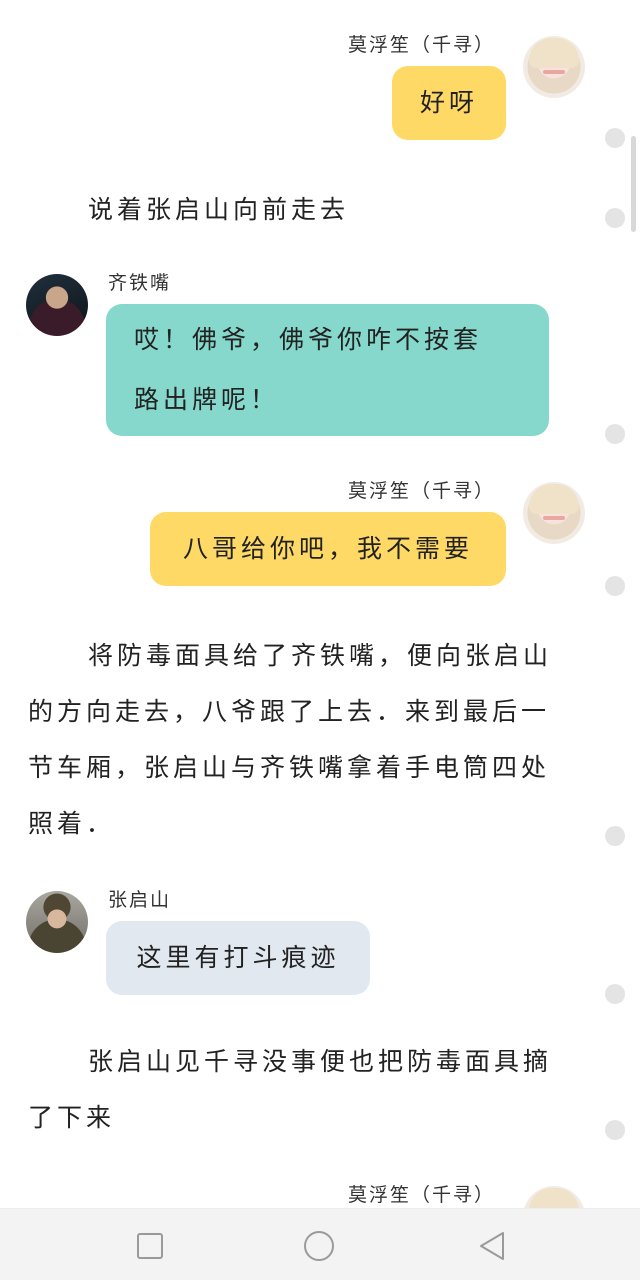 The height and width of the screenshot is (1280, 640). What do you see at coordinates (328, 549) in the screenshot?
I see `chat-bubble: 八哥给你吧，我不需要` at bounding box center [328, 549].